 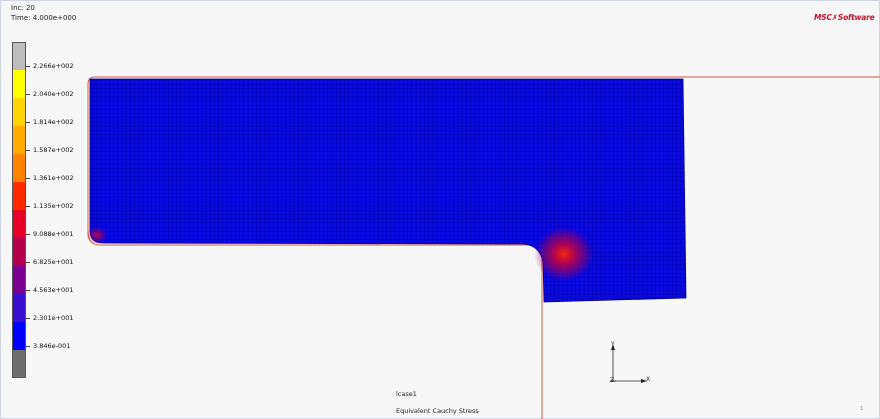 What do you see at coordinates (612, 380) in the screenshot?
I see `axis-z-label: Z` at bounding box center [612, 380].